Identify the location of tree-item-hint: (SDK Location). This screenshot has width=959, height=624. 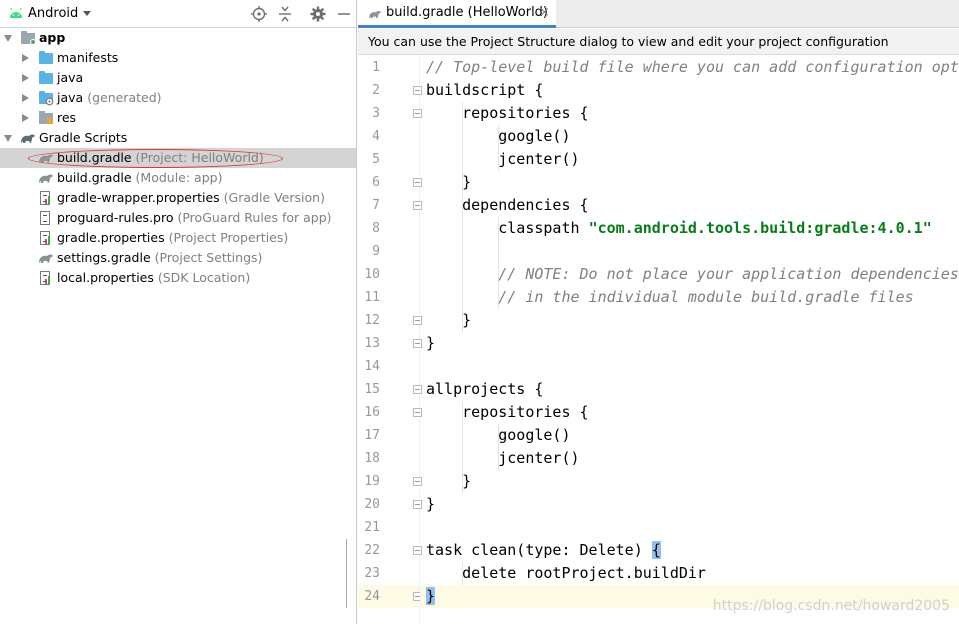
(204, 277).